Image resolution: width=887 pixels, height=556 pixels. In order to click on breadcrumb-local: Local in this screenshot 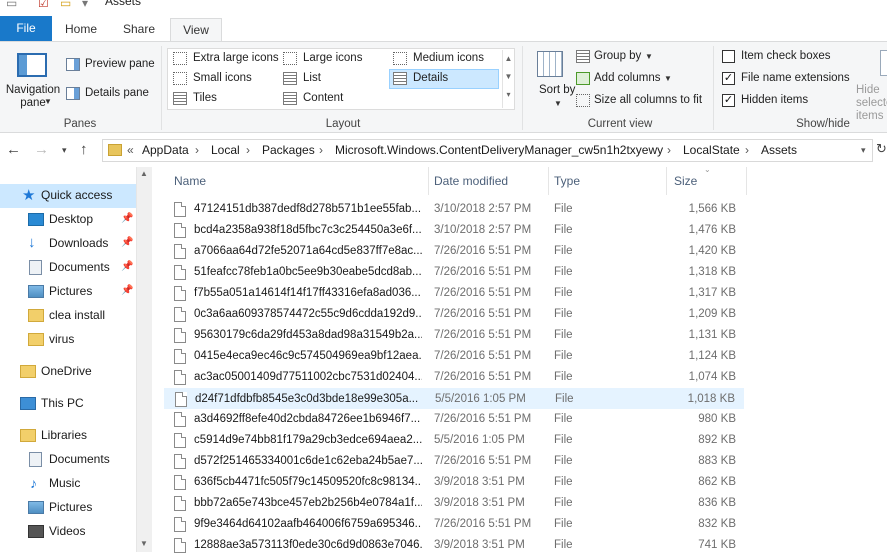, I will do `click(225, 150)`.